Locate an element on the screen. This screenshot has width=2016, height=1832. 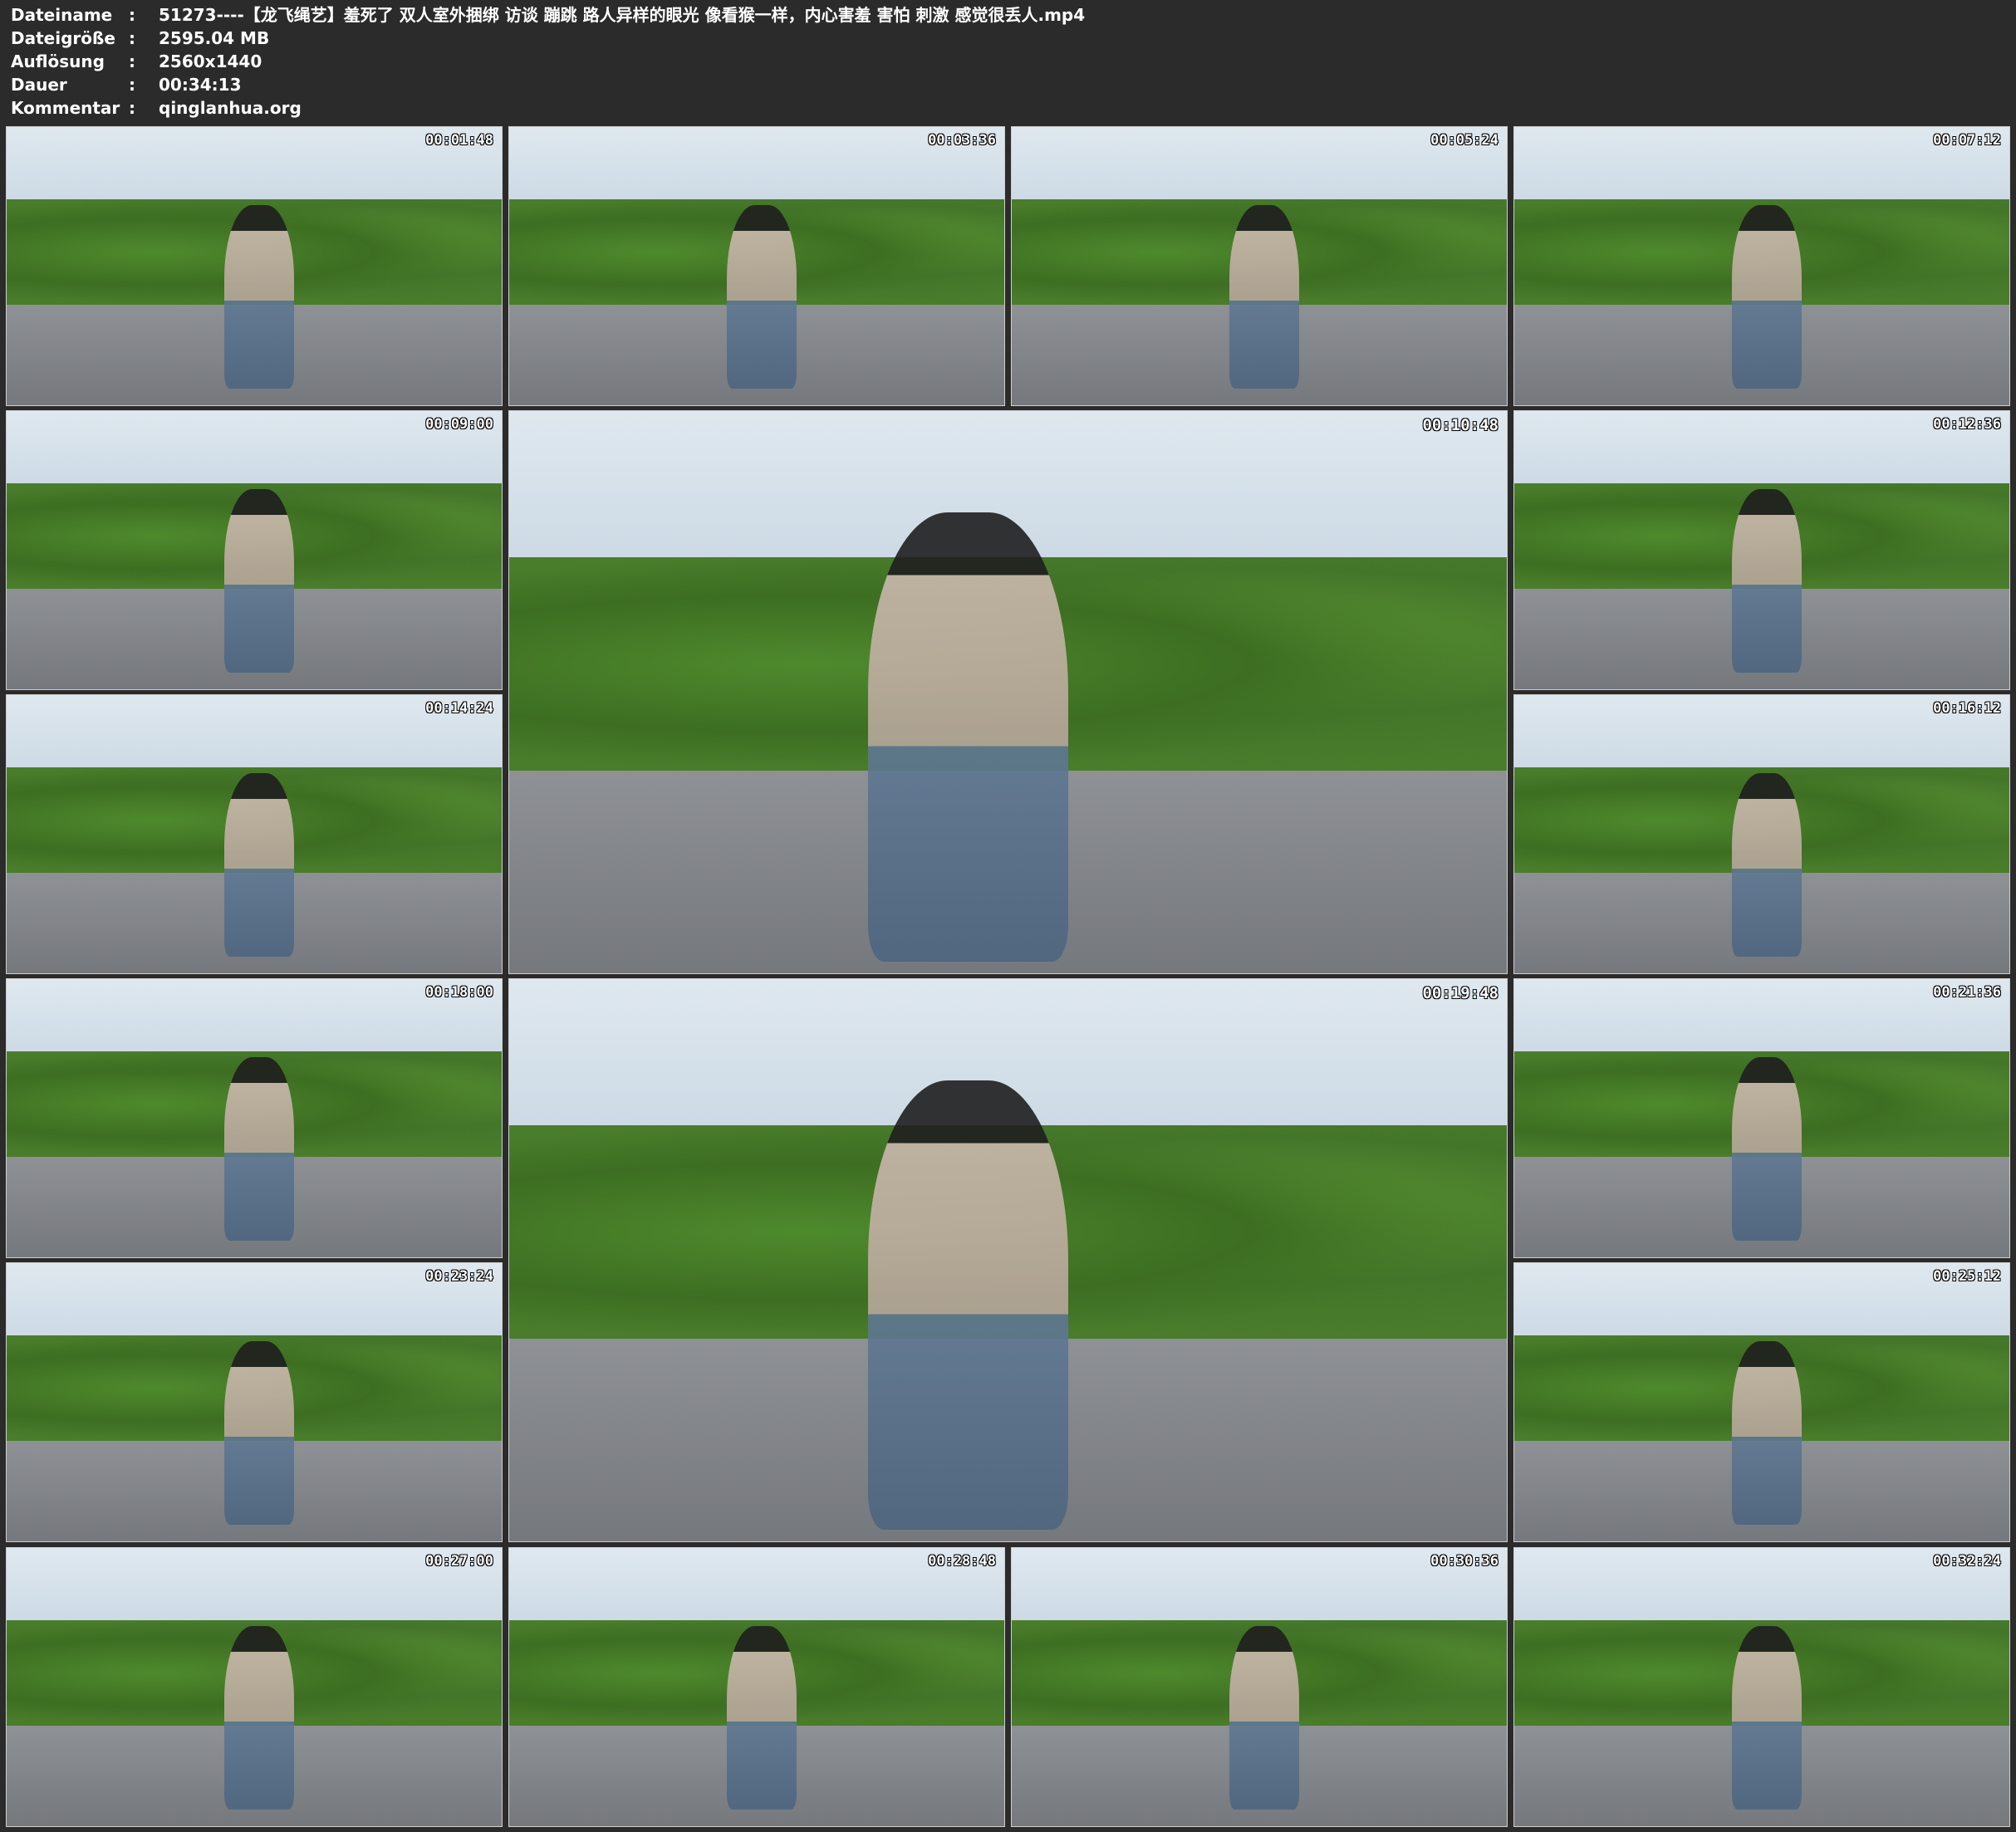
video-thumbnail: 00:01:48 is located at coordinates (255, 266).